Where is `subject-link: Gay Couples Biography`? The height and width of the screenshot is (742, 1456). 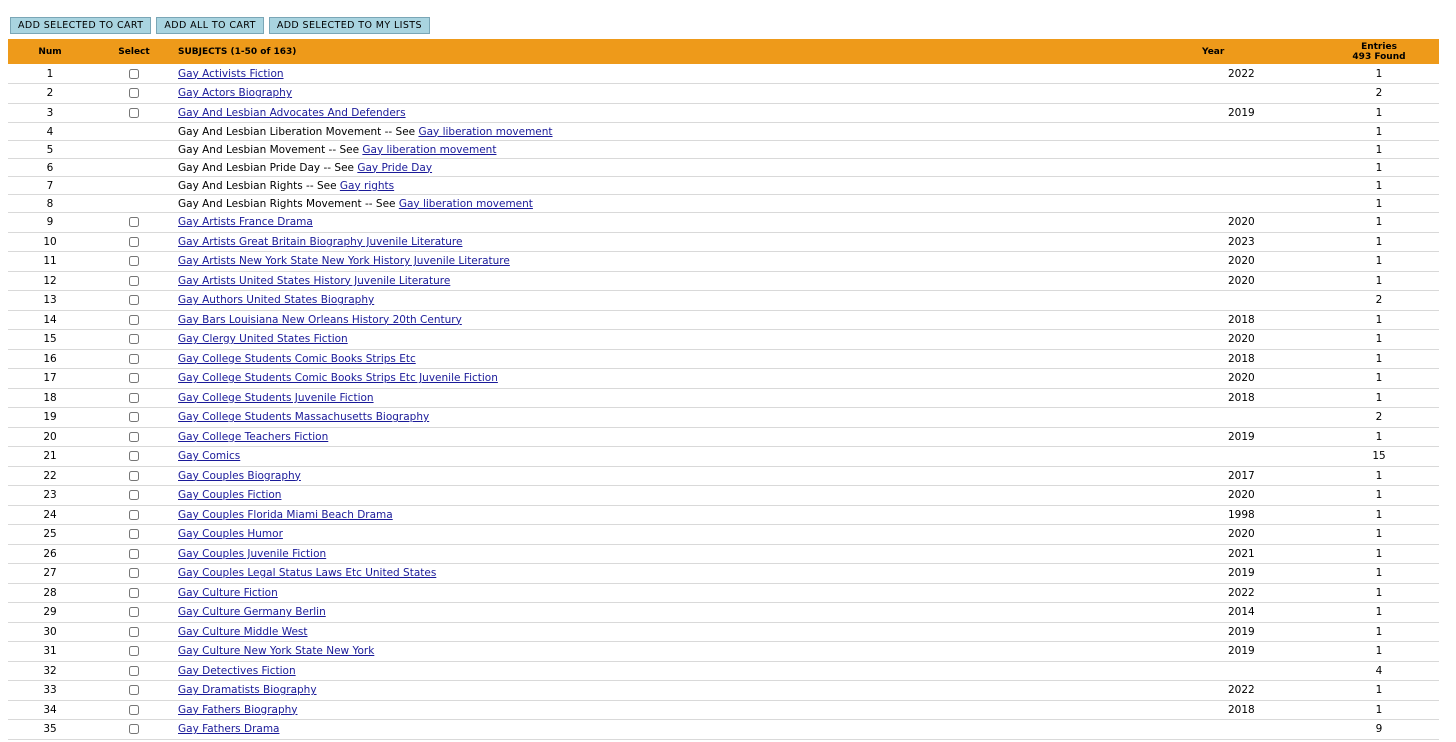
subject-link: Gay Couples Biography is located at coordinates (239, 476).